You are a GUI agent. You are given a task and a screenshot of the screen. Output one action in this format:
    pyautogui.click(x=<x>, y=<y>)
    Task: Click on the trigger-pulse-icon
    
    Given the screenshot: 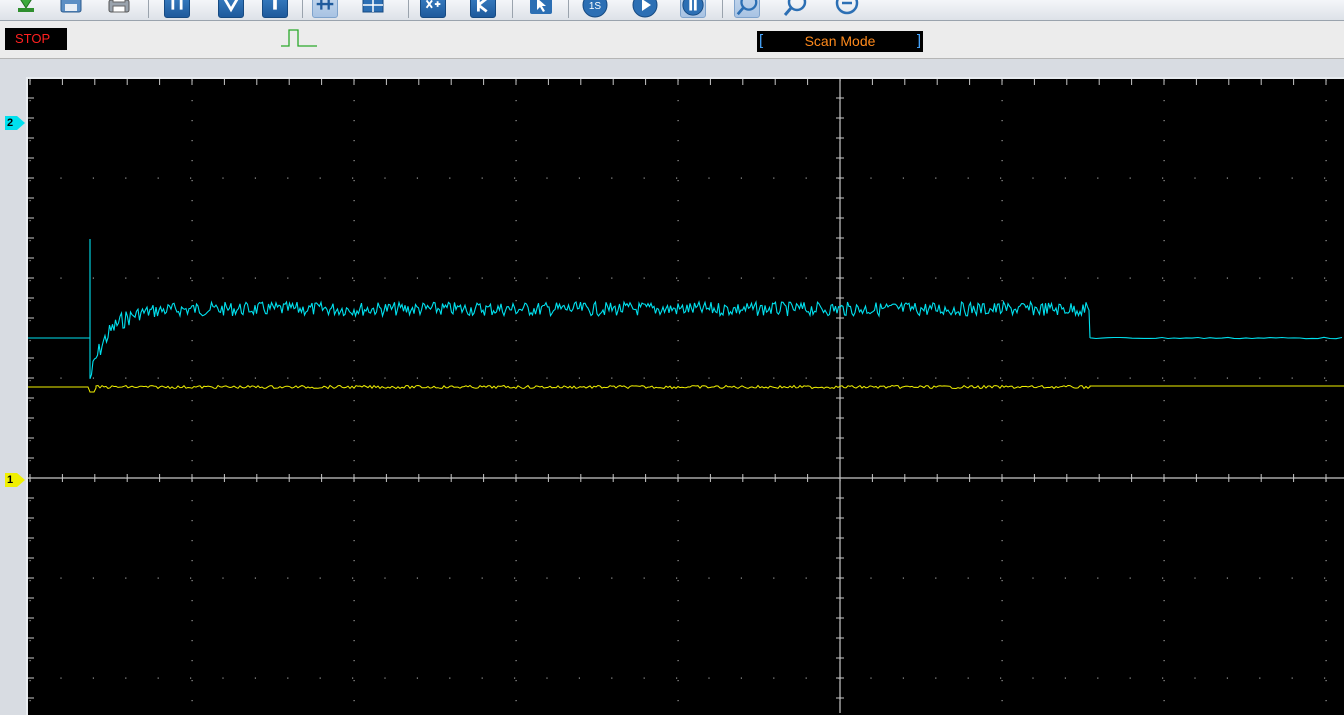 What is the action you would take?
    pyautogui.click(x=299, y=38)
    